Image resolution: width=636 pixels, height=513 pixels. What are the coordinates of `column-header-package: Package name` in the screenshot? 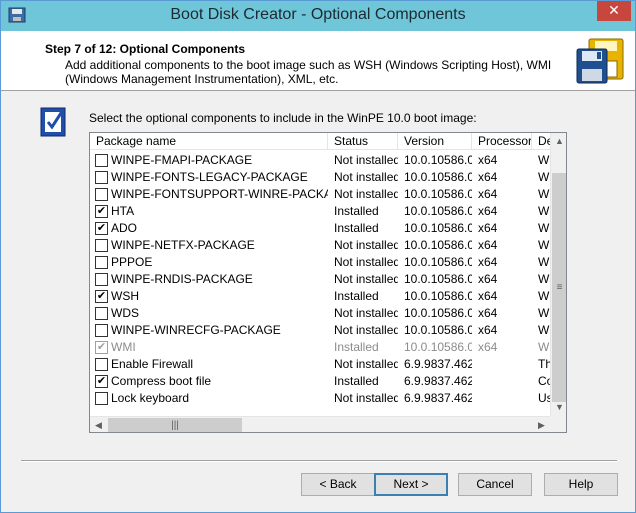 It's located at (209, 141).